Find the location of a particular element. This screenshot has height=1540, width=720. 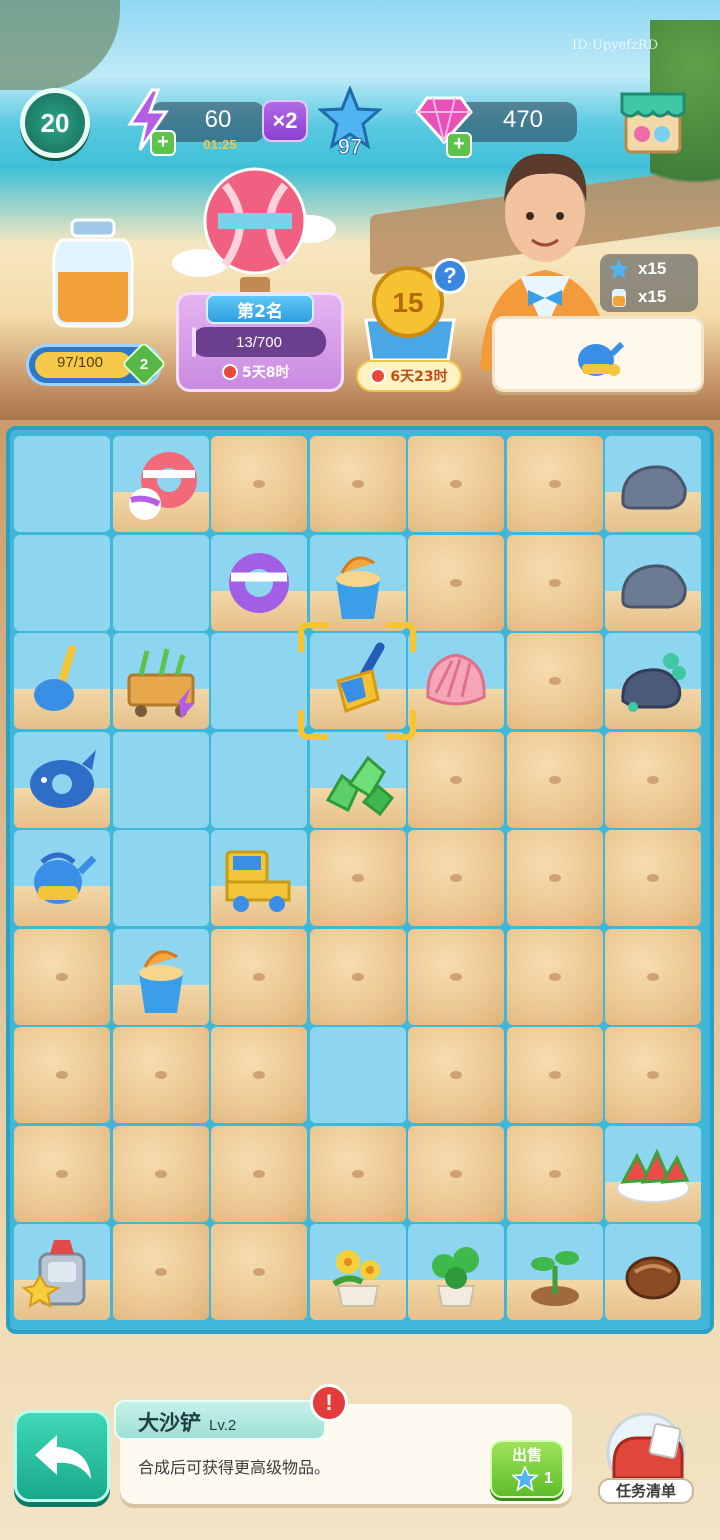

item-description: 合成后可获得更高级物品。 is located at coordinates (234, 1467).